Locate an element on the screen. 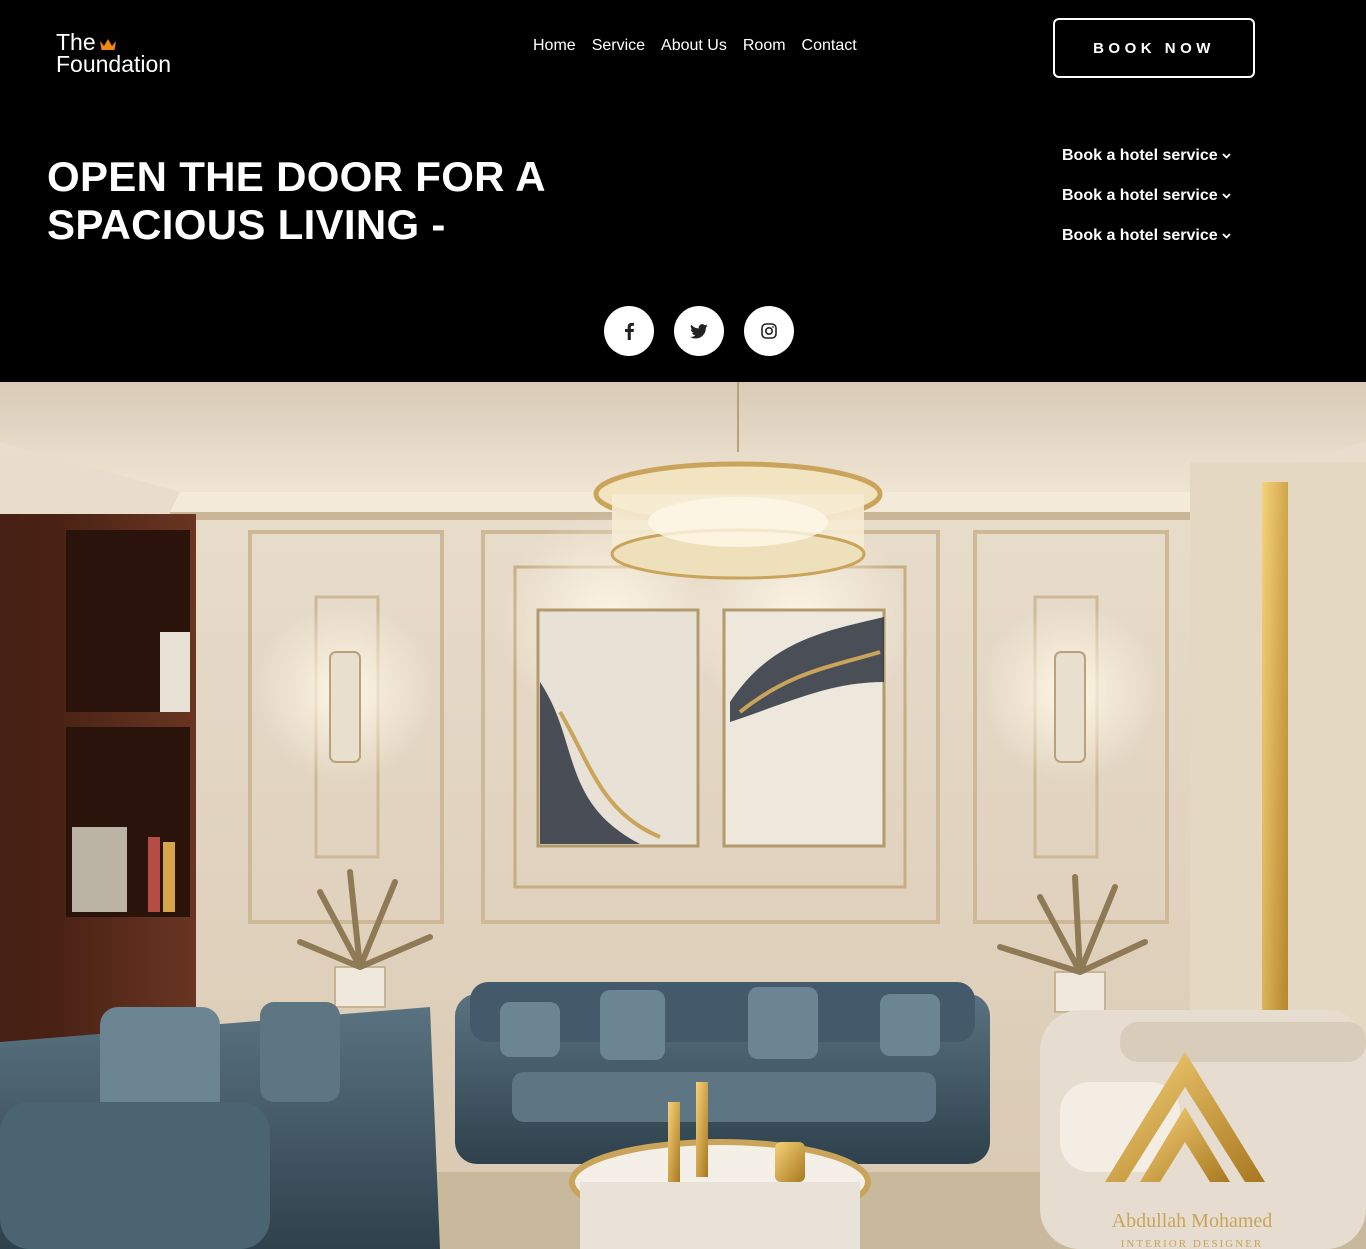  instagram-link is located at coordinates (769, 331).